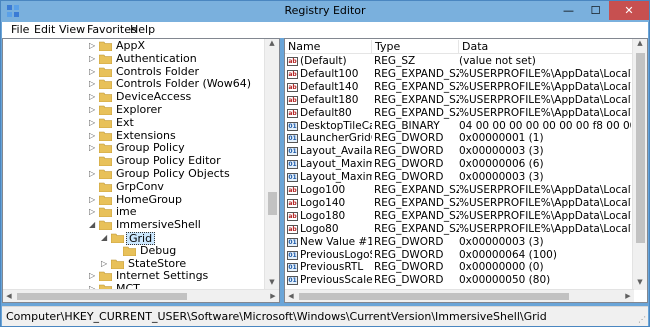 The height and width of the screenshot is (327, 650). I want to click on tree-item: ▷ Group Policy Objects, so click(134, 174).